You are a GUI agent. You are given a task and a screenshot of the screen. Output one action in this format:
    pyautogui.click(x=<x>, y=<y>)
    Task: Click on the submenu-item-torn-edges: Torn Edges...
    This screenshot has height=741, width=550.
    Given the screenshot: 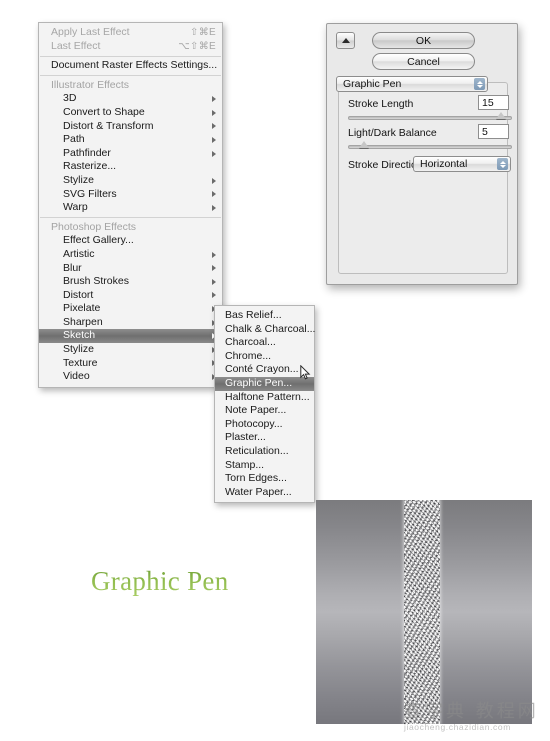 What is the action you would take?
    pyautogui.click(x=264, y=479)
    